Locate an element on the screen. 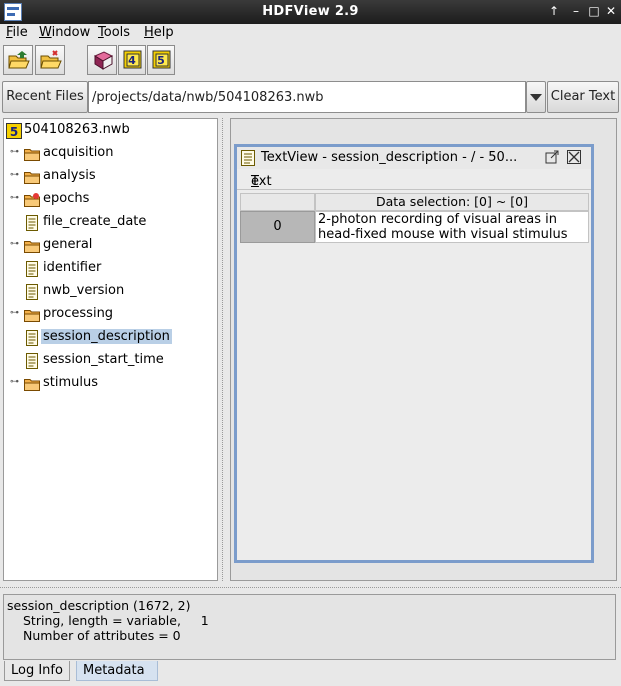 The image size is (621, 686). tree-item-label: nwb_version is located at coordinates (84, 290).